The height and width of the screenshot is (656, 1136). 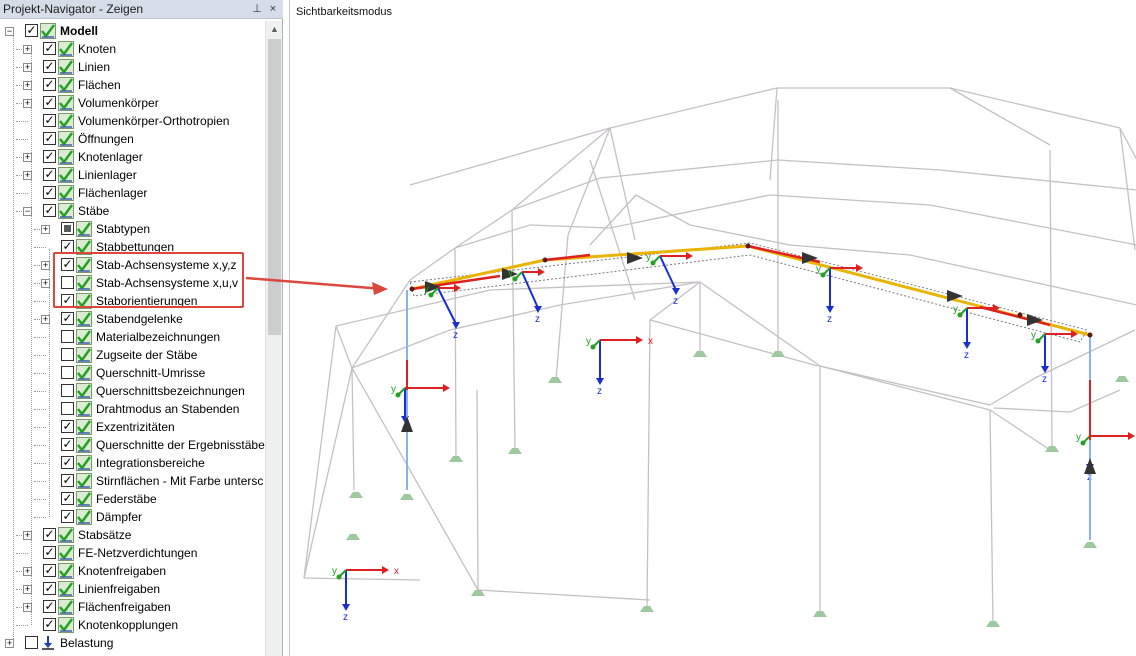 I want to click on panel-titlebar: Projekt-Navigator - Zeigen ⊥ ×, so click(x=141, y=9).